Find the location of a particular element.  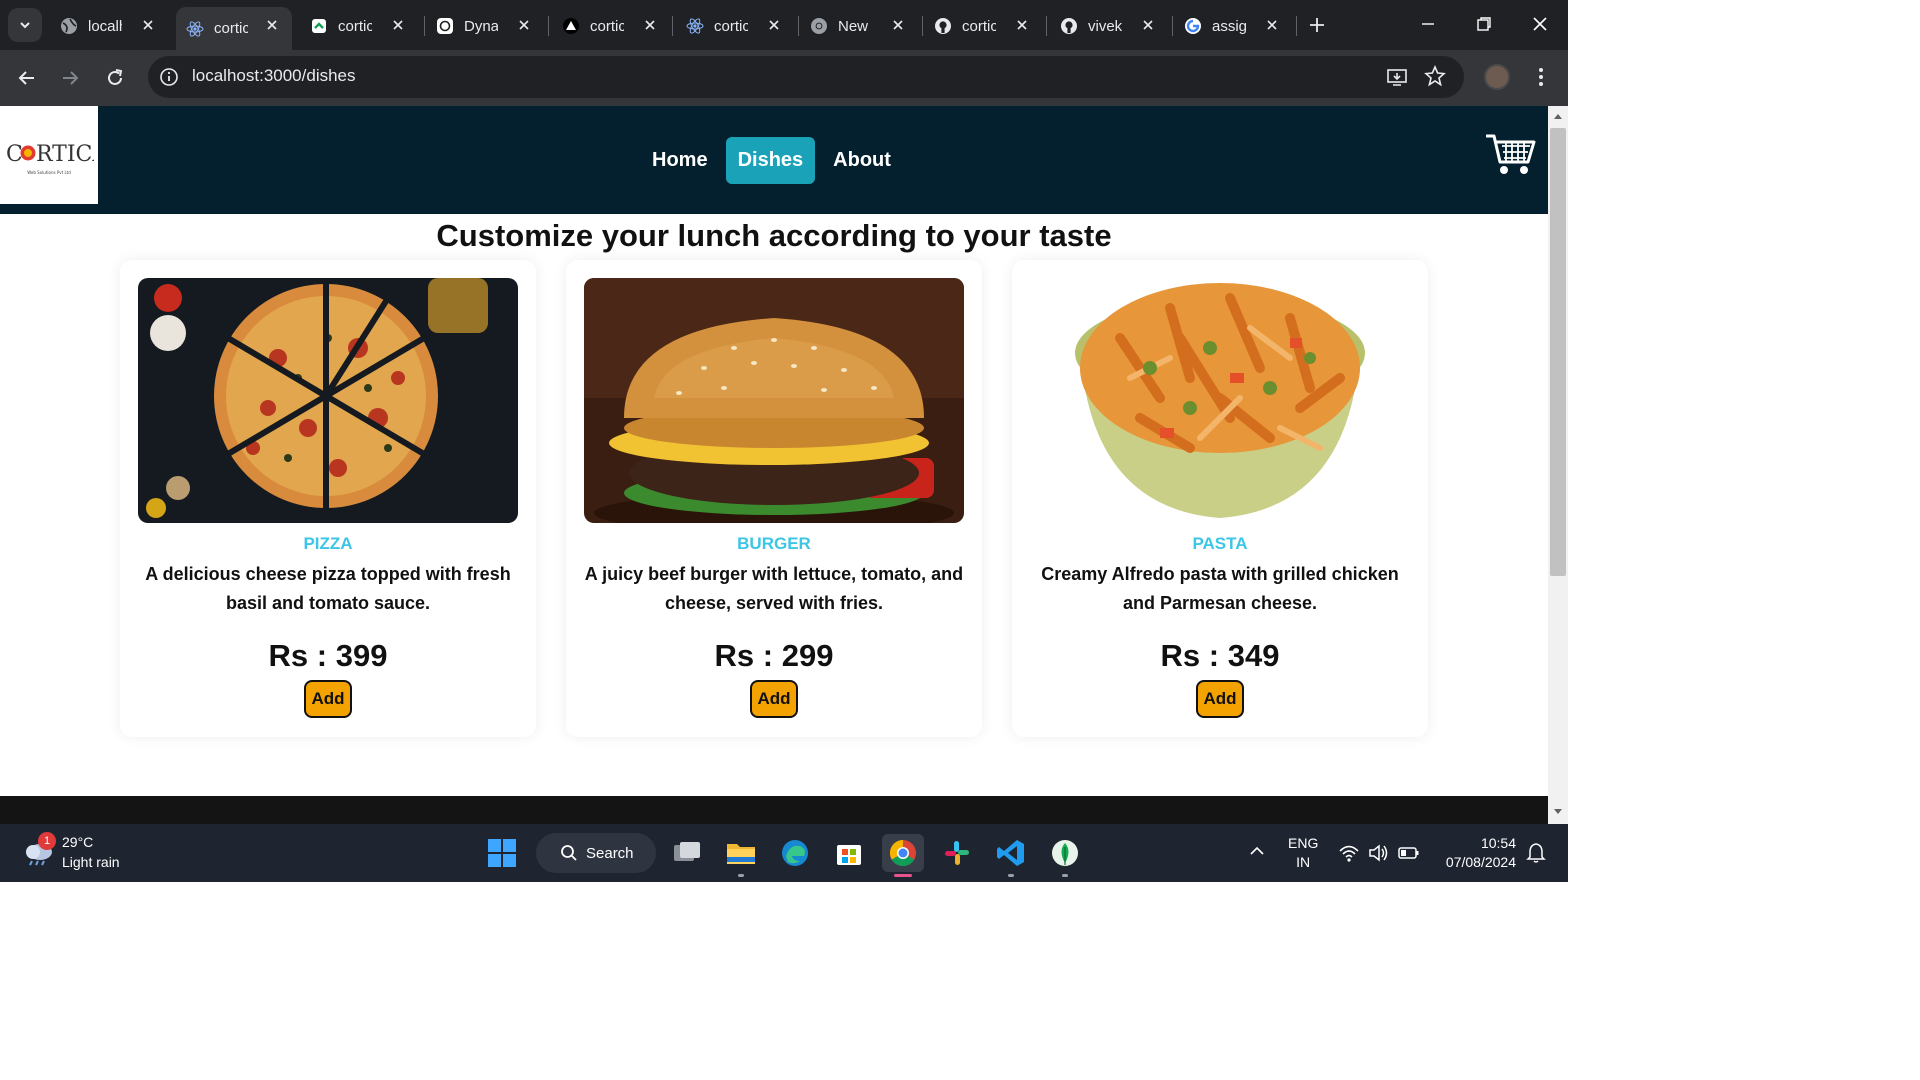

back-arrow-icon is located at coordinates (27, 78).